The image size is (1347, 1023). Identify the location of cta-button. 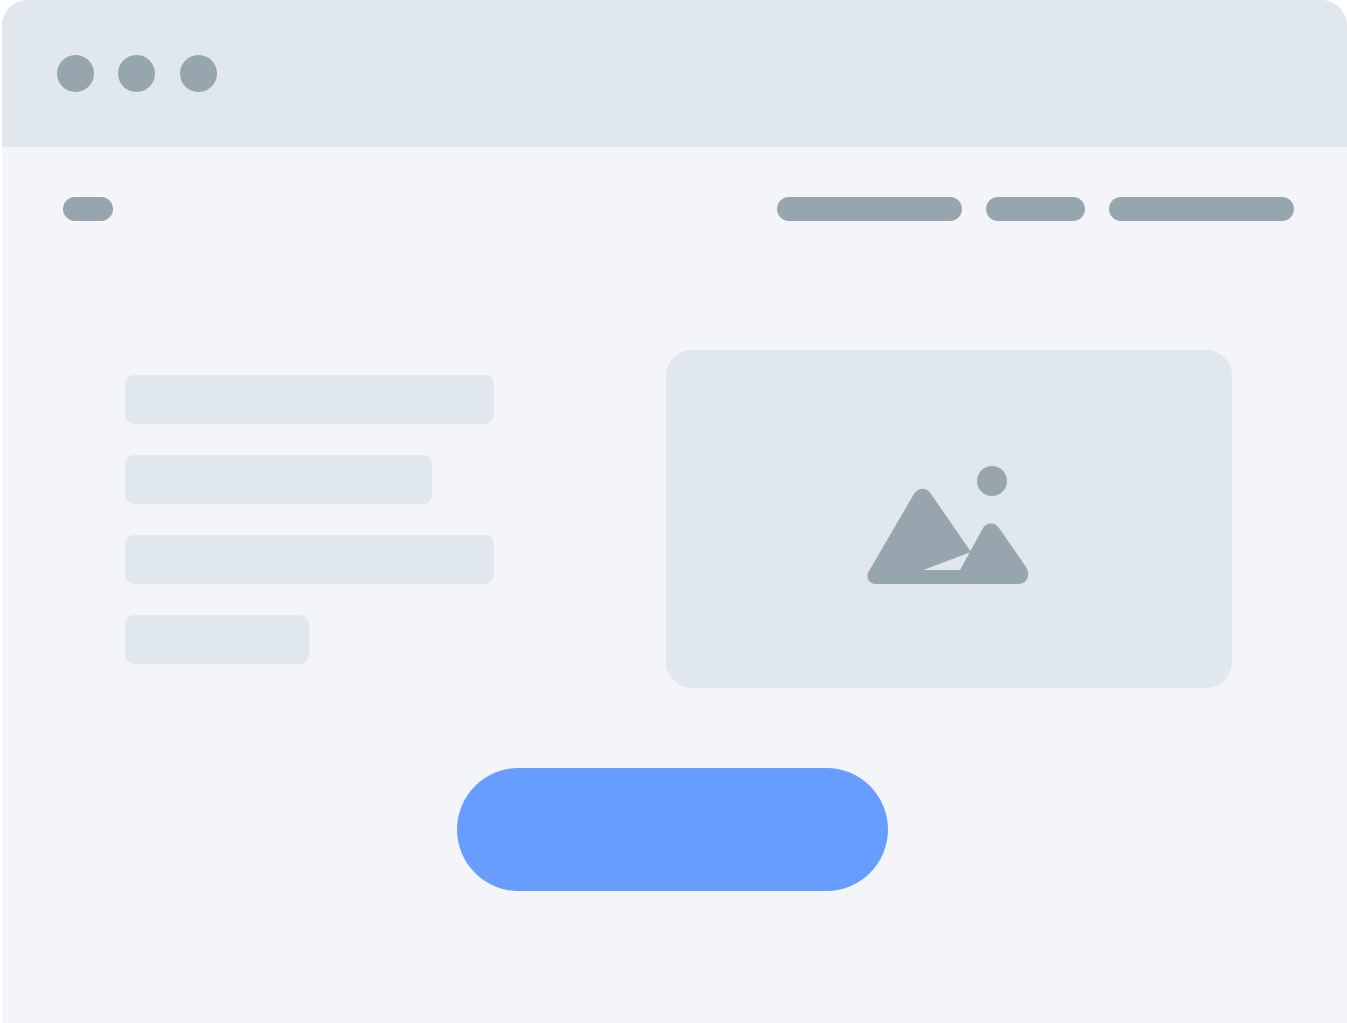
(672, 829).